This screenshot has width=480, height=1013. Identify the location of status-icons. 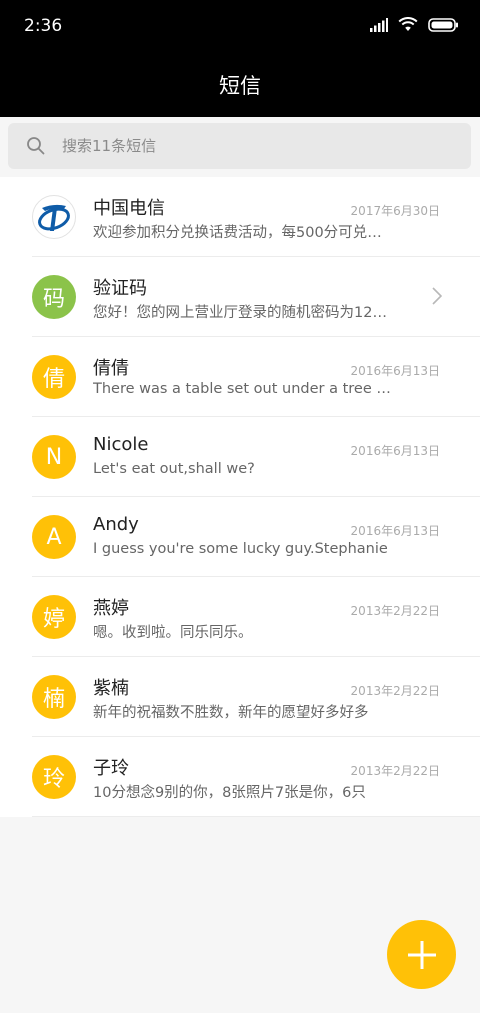
(414, 24).